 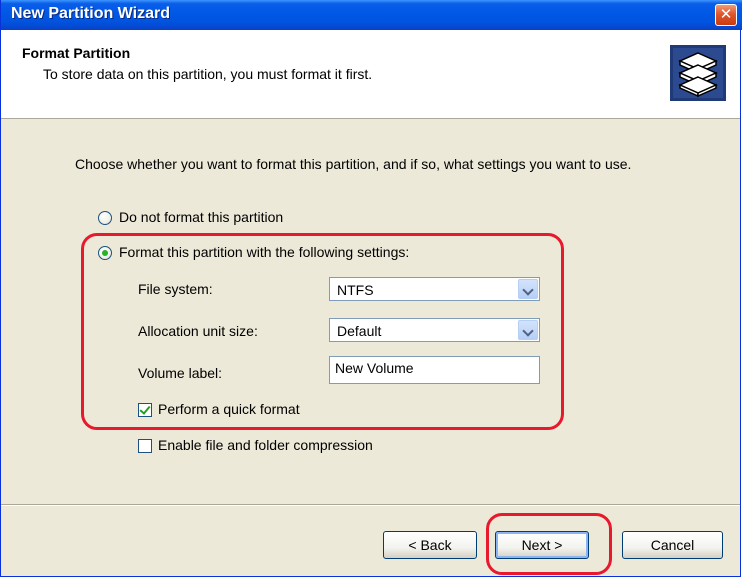 What do you see at coordinates (105, 218) in the screenshot?
I see `radio-no-format` at bounding box center [105, 218].